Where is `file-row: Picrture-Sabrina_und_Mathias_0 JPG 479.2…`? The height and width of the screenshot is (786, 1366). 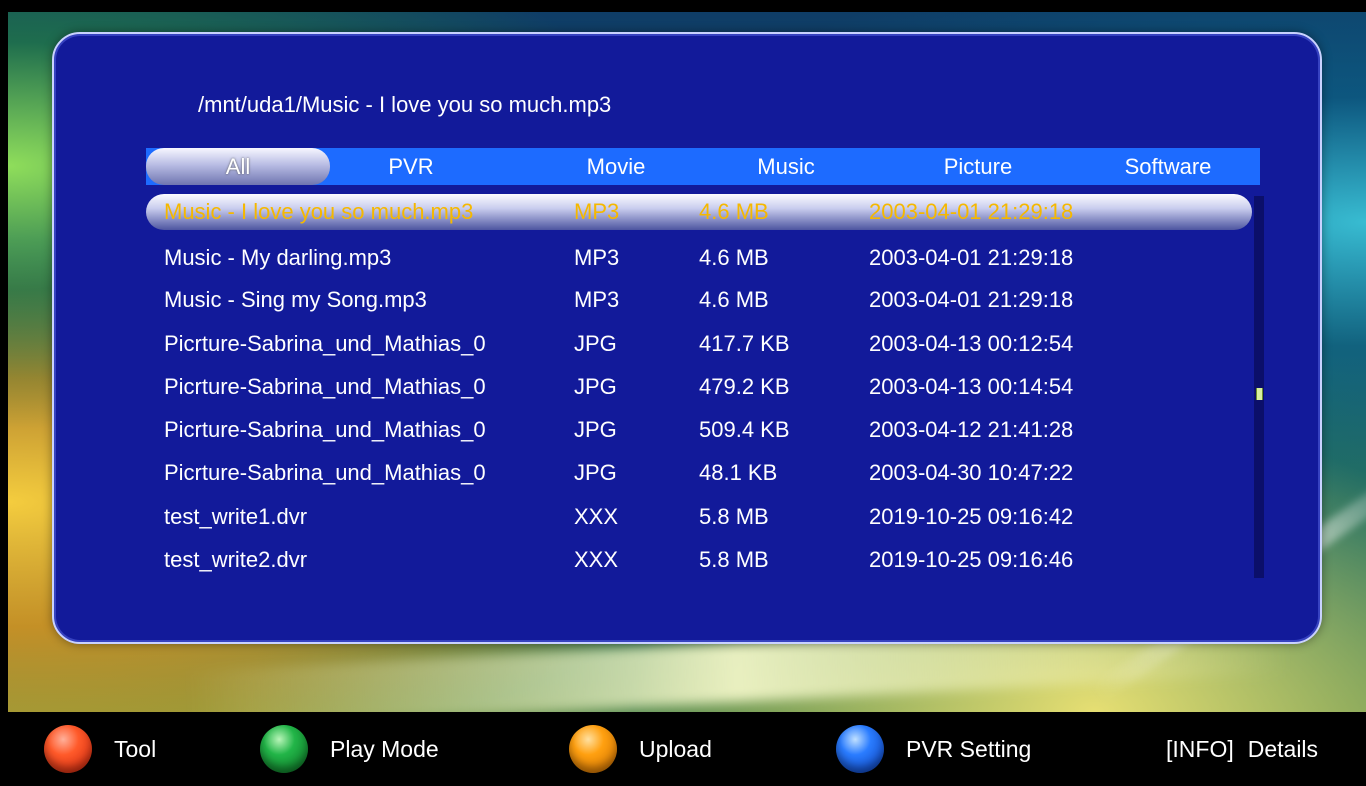 file-row: Picrture-Sabrina_und_Mathias_0 JPG 479.2… is located at coordinates (683, 387).